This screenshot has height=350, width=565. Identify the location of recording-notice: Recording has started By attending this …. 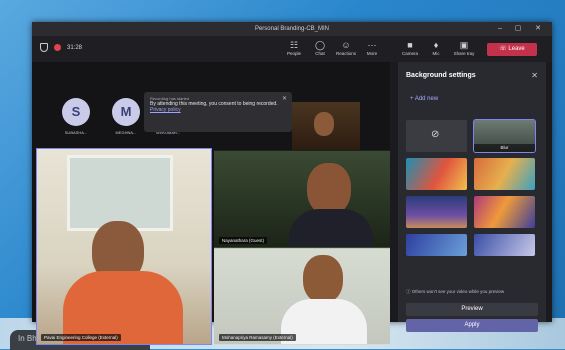
(218, 112).